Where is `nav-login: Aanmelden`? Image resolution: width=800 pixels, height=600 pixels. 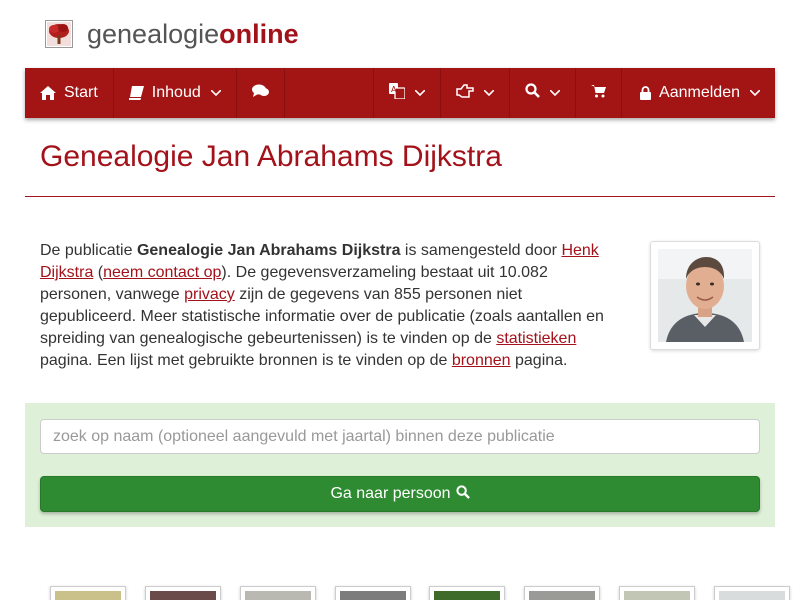
nav-login: Aanmelden is located at coordinates (698, 93).